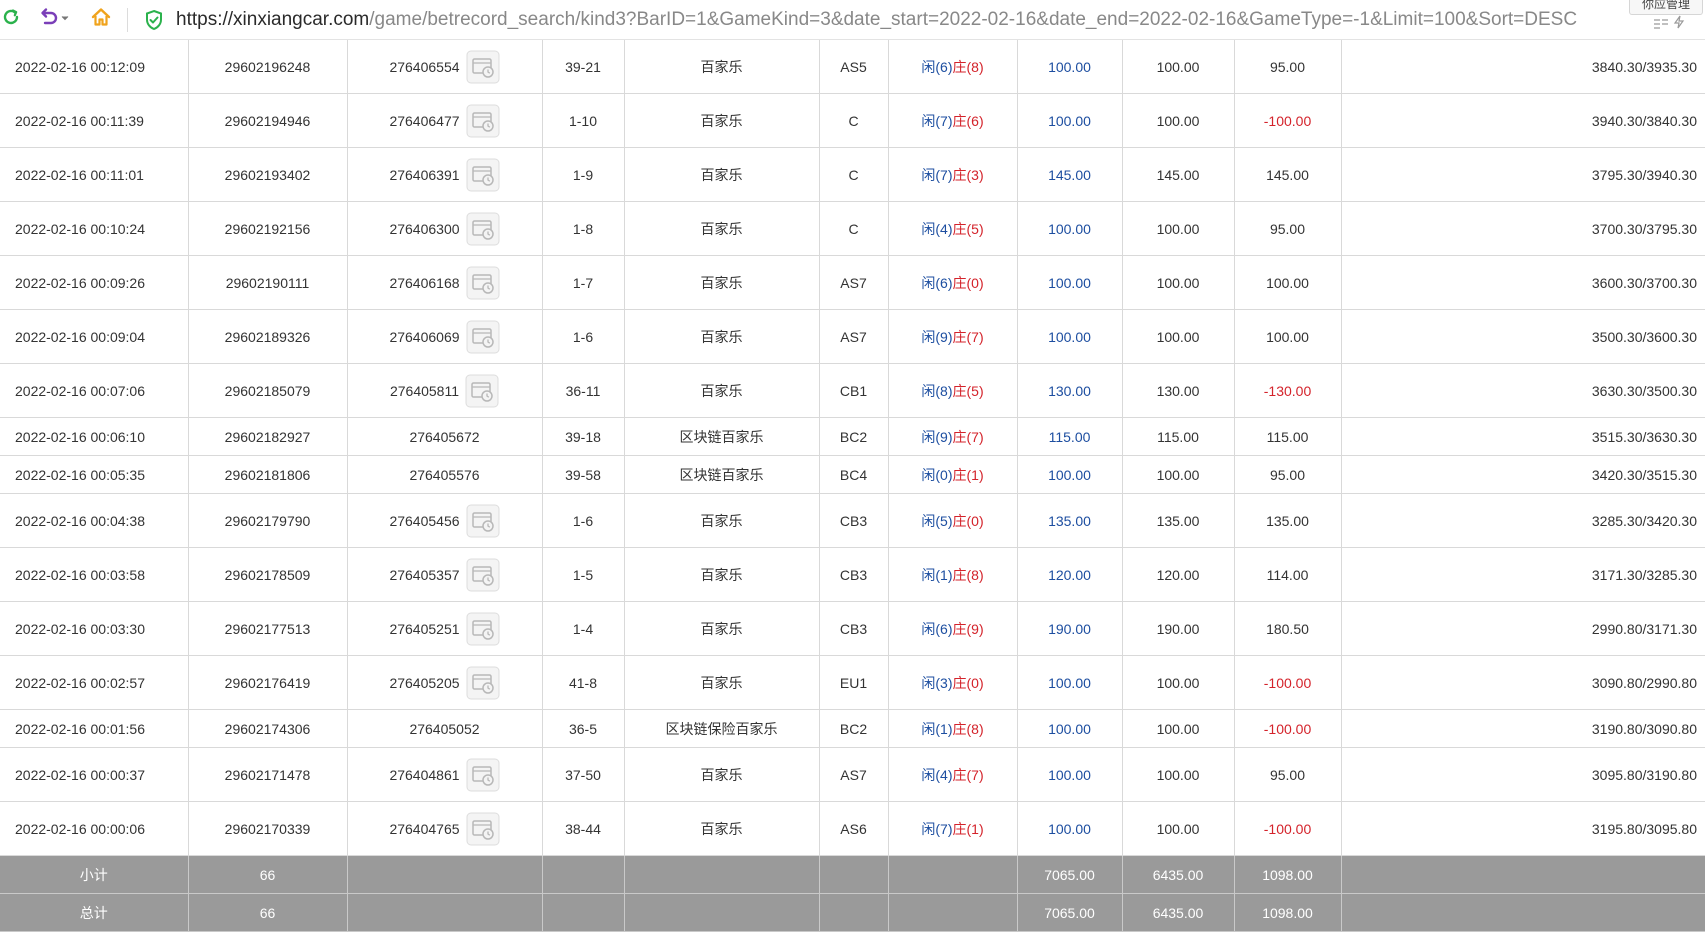 The width and height of the screenshot is (1705, 932). What do you see at coordinates (1662, 25) in the screenshot?
I see `grid-icon` at bounding box center [1662, 25].